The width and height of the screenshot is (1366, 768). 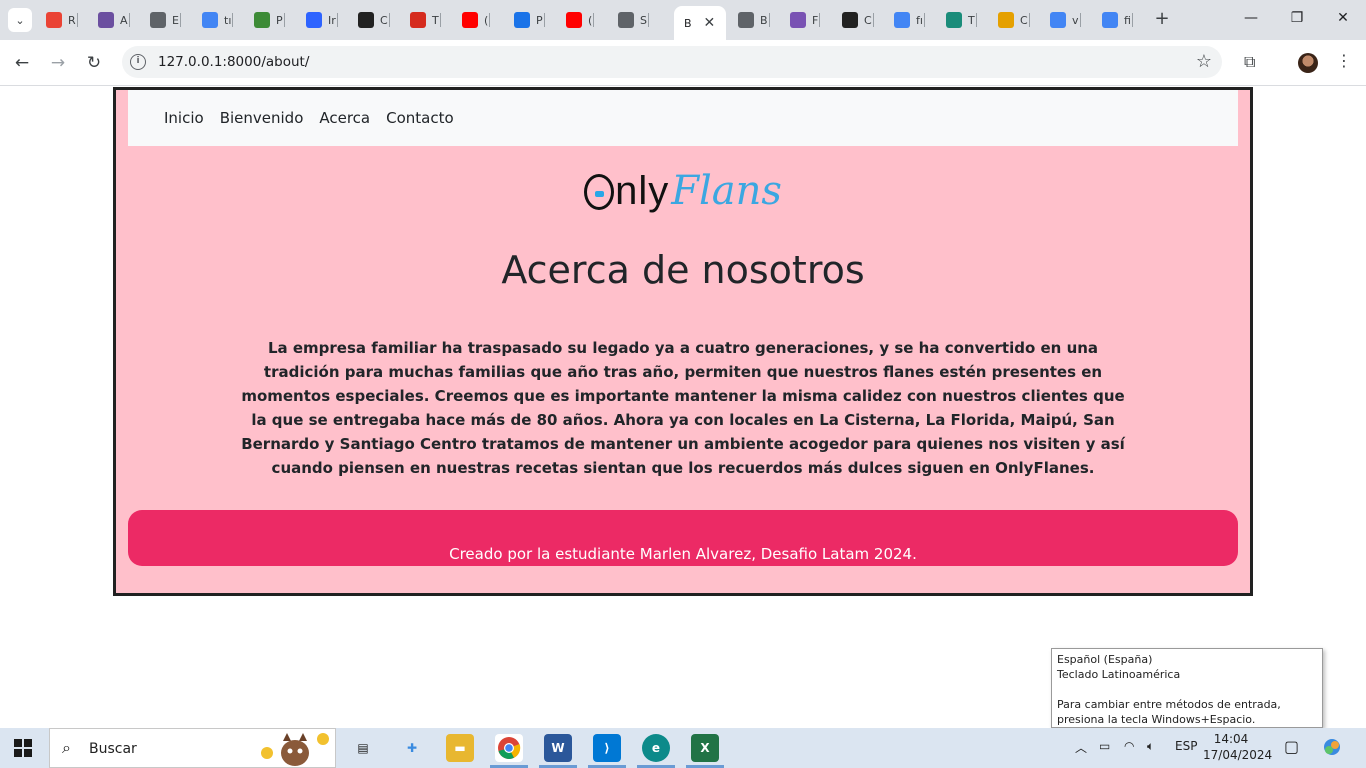 I want to click on youtube-icon, so click(x=574, y=20).